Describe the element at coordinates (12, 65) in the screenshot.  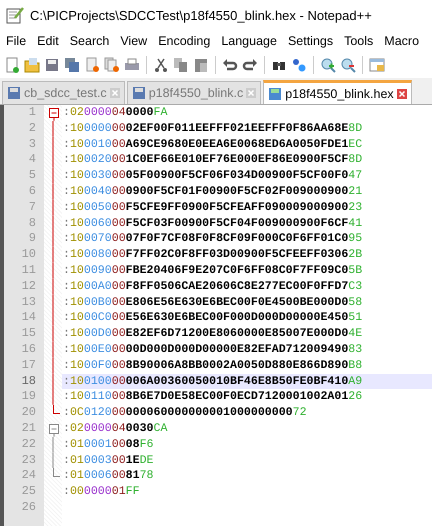
I see `new-file-icon` at that location.